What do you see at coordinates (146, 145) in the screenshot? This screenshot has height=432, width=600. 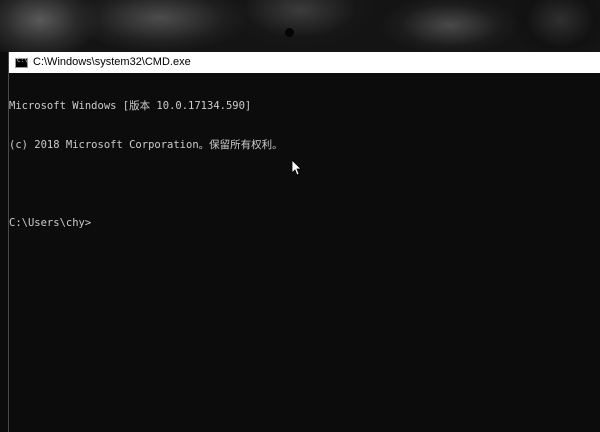 I see `console-line: (c) 2018 Microsoft Corporation。保留所有权利。` at bounding box center [146, 145].